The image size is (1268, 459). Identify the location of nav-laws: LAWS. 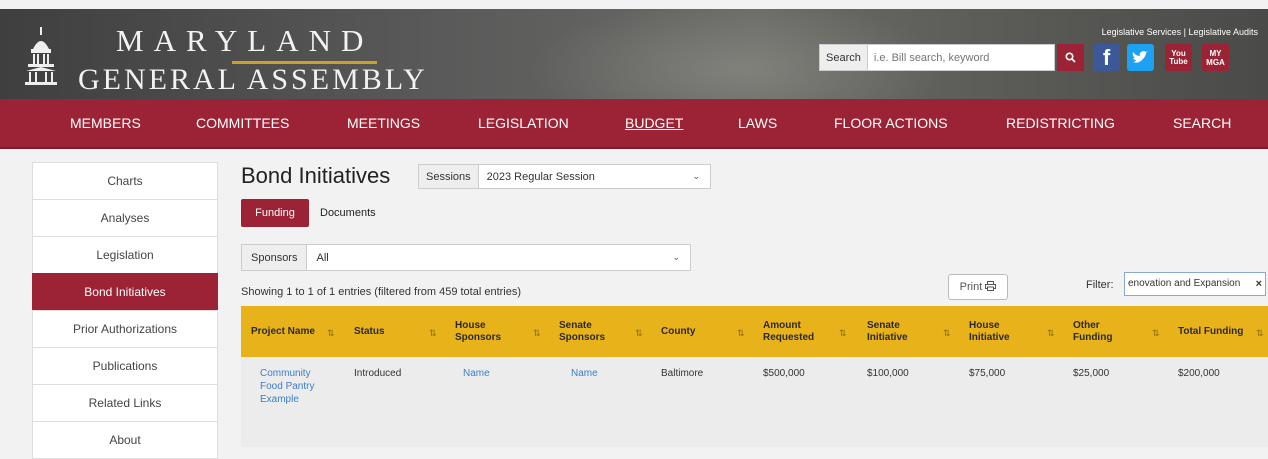
(757, 123).